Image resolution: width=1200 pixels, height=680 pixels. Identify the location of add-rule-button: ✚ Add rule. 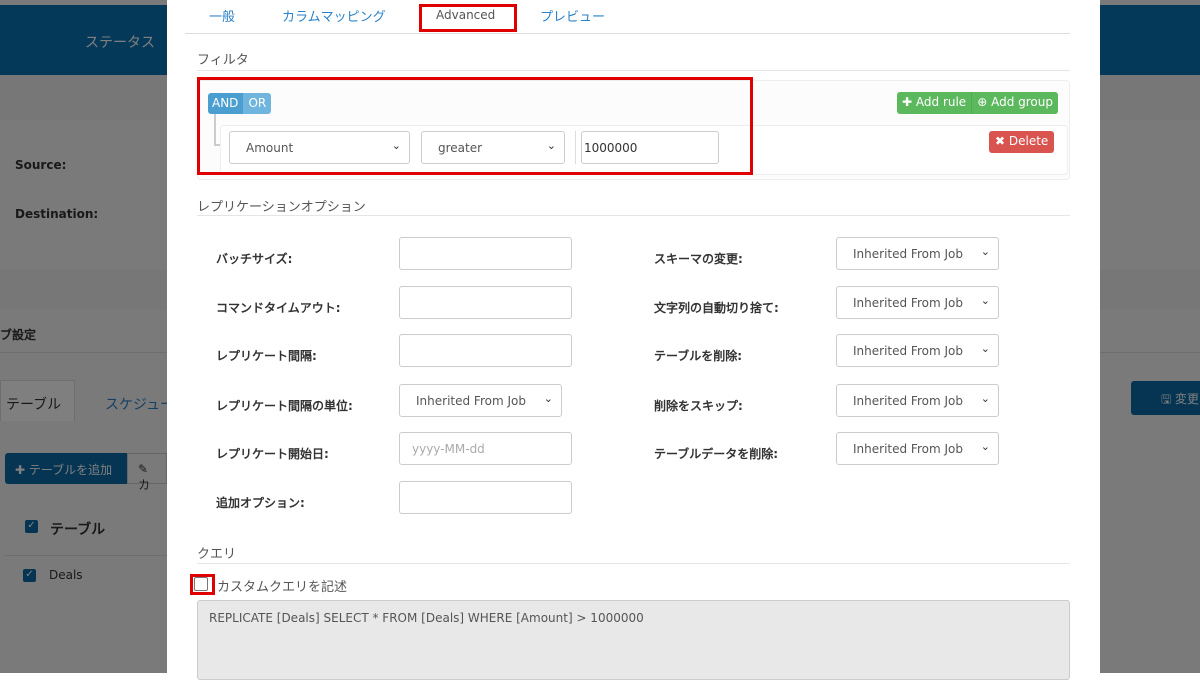
(934, 103).